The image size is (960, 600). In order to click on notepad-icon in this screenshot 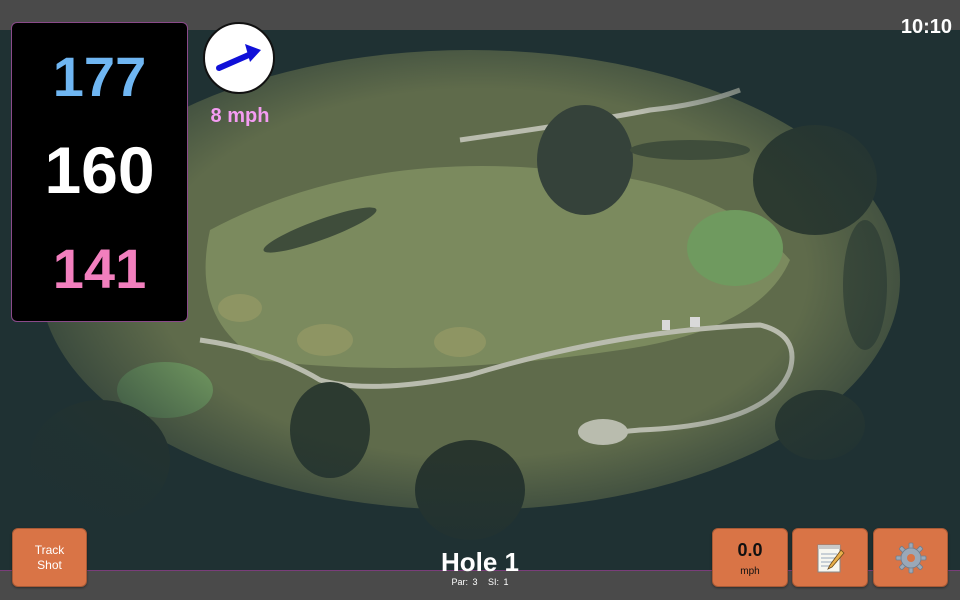, I will do `click(831, 558)`.